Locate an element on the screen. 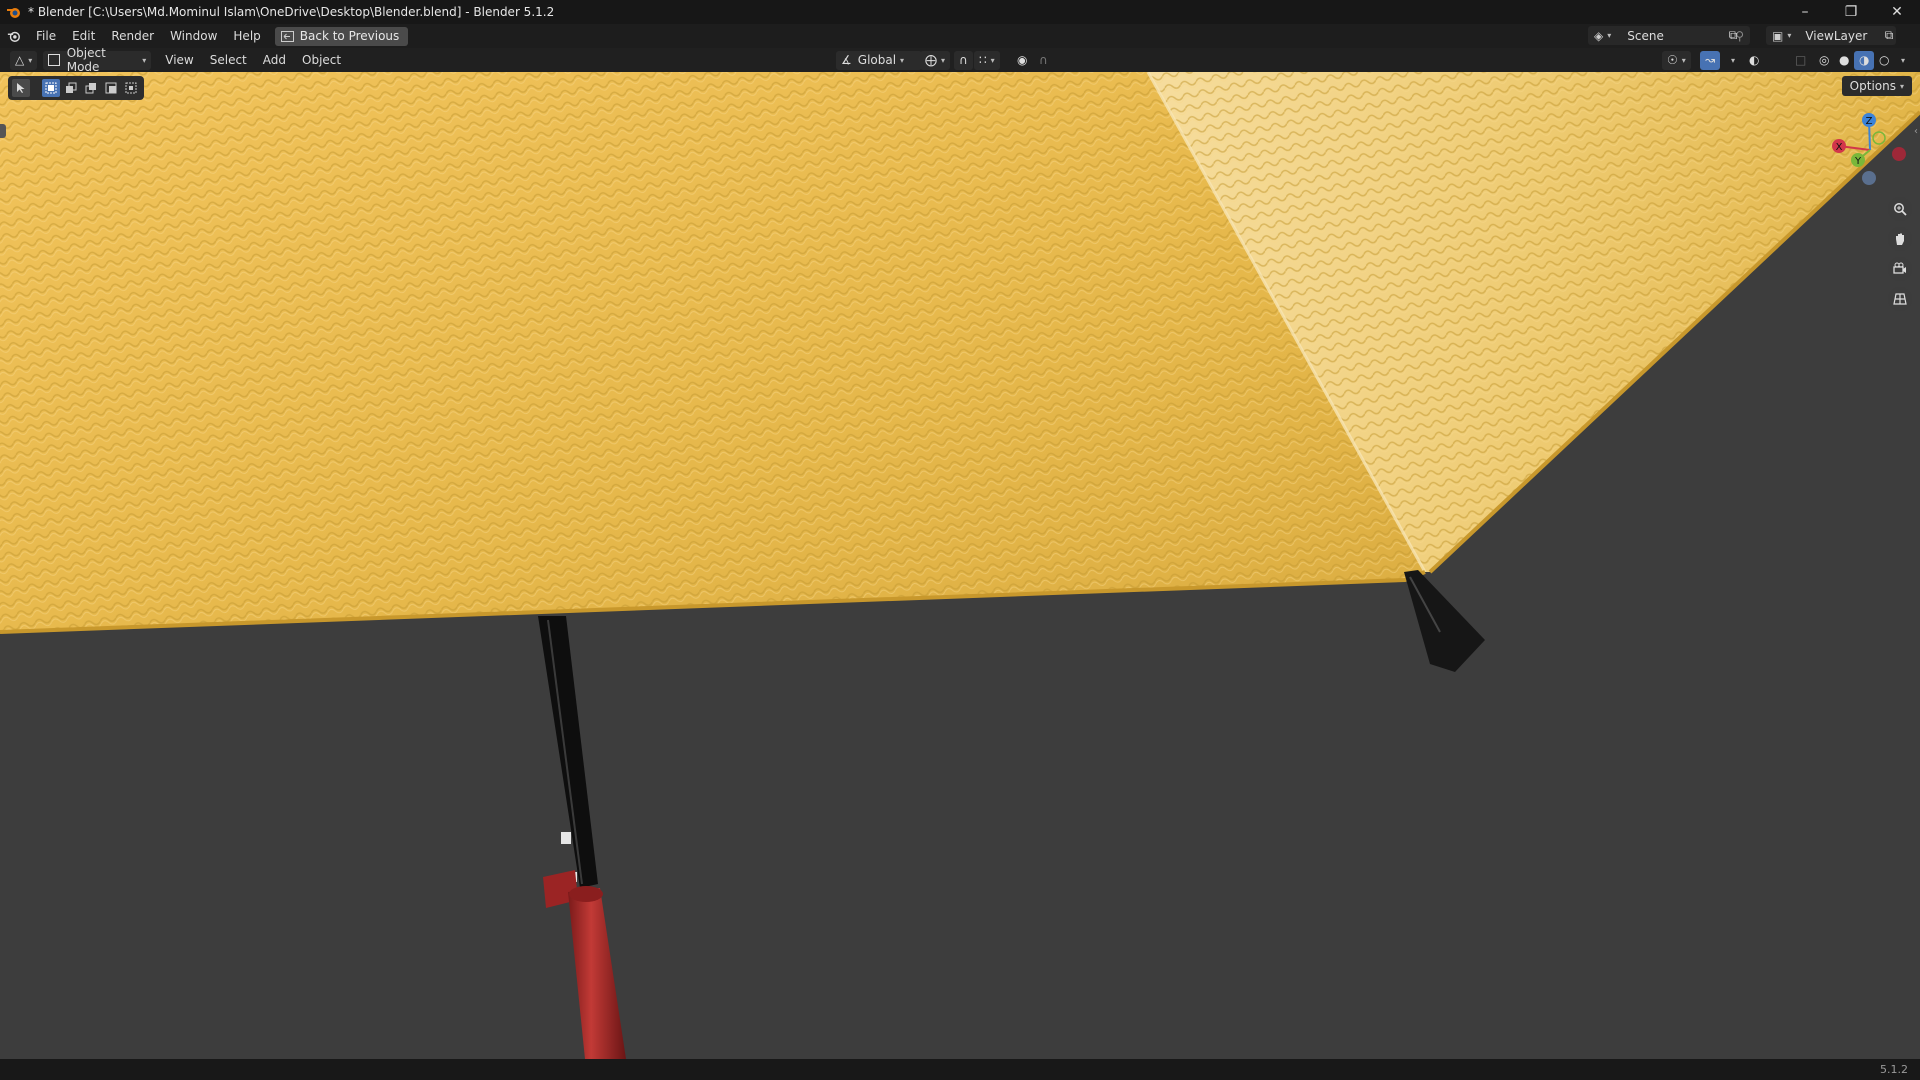  scene-dropdown-icon: ▾ is located at coordinates (1609, 35).